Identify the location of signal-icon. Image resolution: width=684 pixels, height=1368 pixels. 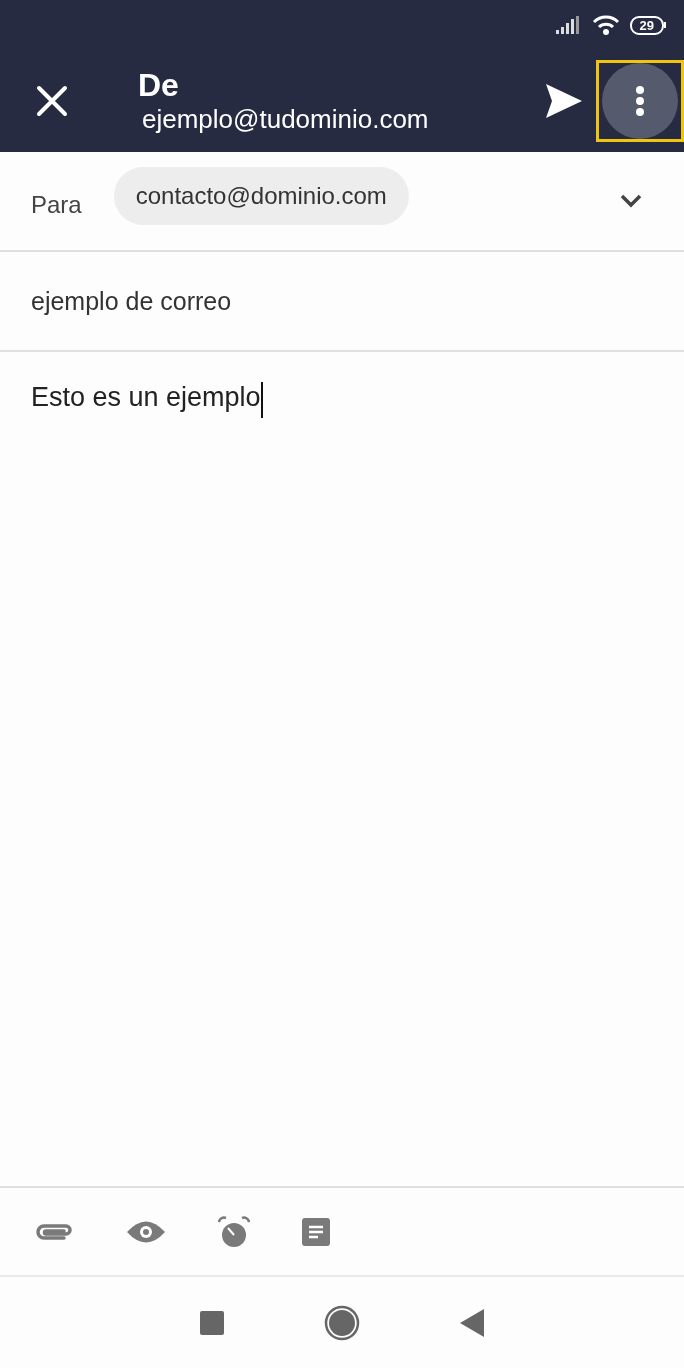
(568, 25).